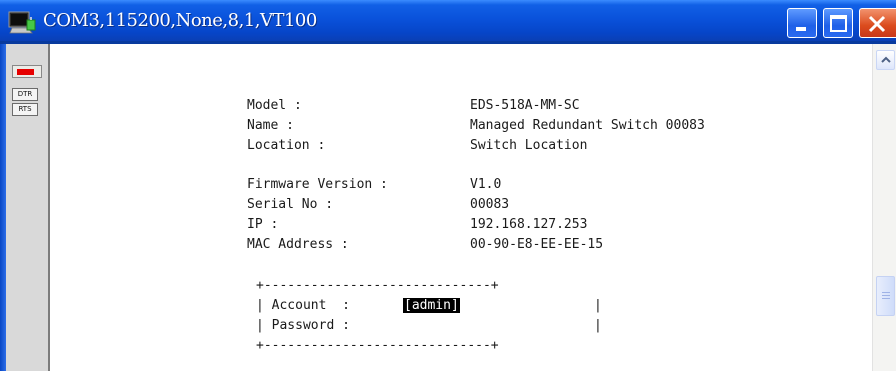 The image size is (896, 371). Describe the element at coordinates (3, 207) in the screenshot. I see `window-frame-edge` at that location.